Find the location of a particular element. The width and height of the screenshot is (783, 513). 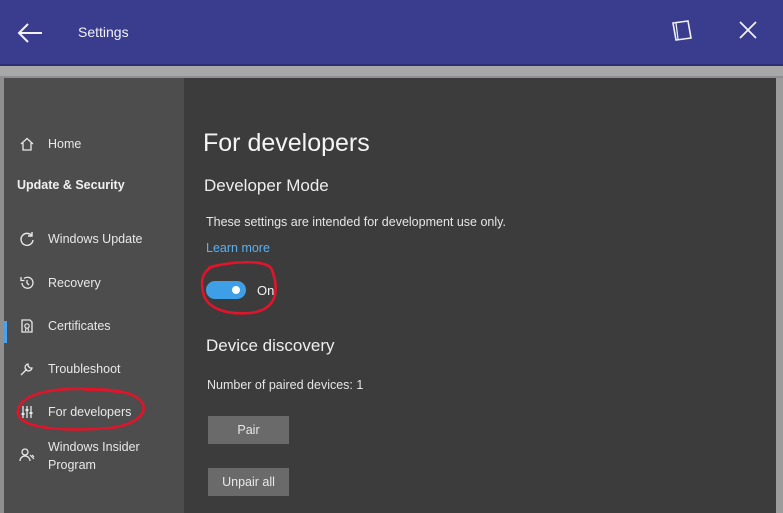

sidebar-item-for-developers: For developers is located at coordinates (74, 412).